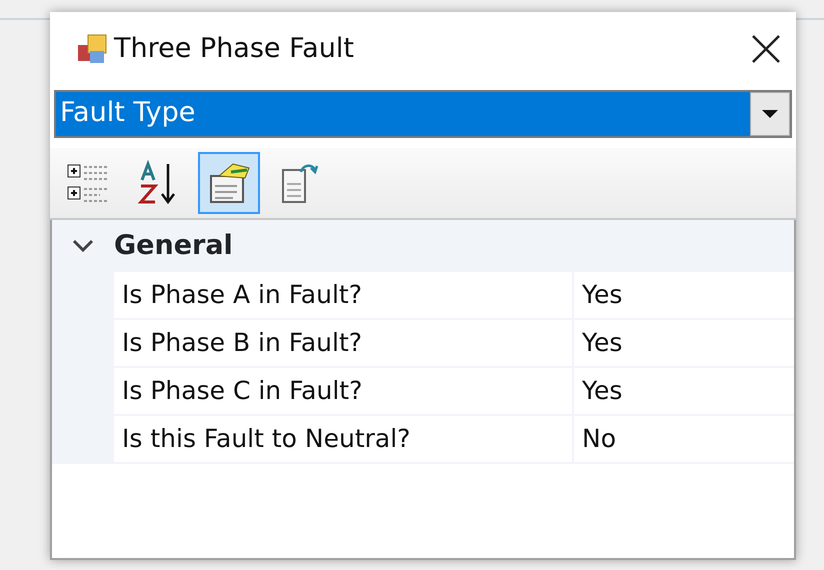  What do you see at coordinates (423, 114) in the screenshot?
I see `object-dropdown: Fault Type` at bounding box center [423, 114].